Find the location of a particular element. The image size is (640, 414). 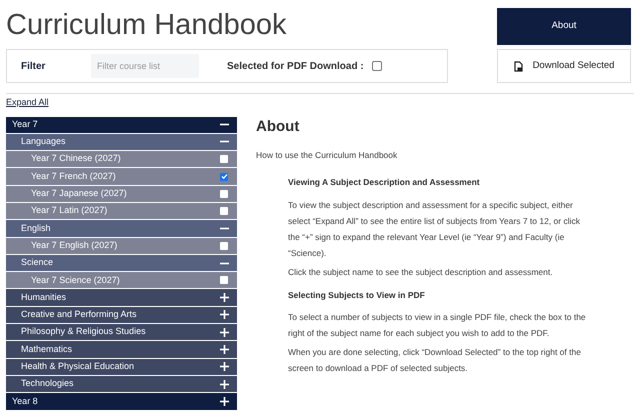

section-heading: Viewing A Subject Description and Assessment is located at coordinates (384, 182).